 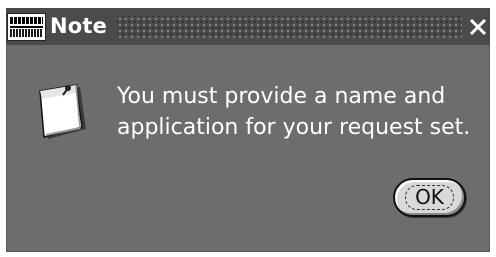 I want to click on close-icon, so click(x=478, y=26).